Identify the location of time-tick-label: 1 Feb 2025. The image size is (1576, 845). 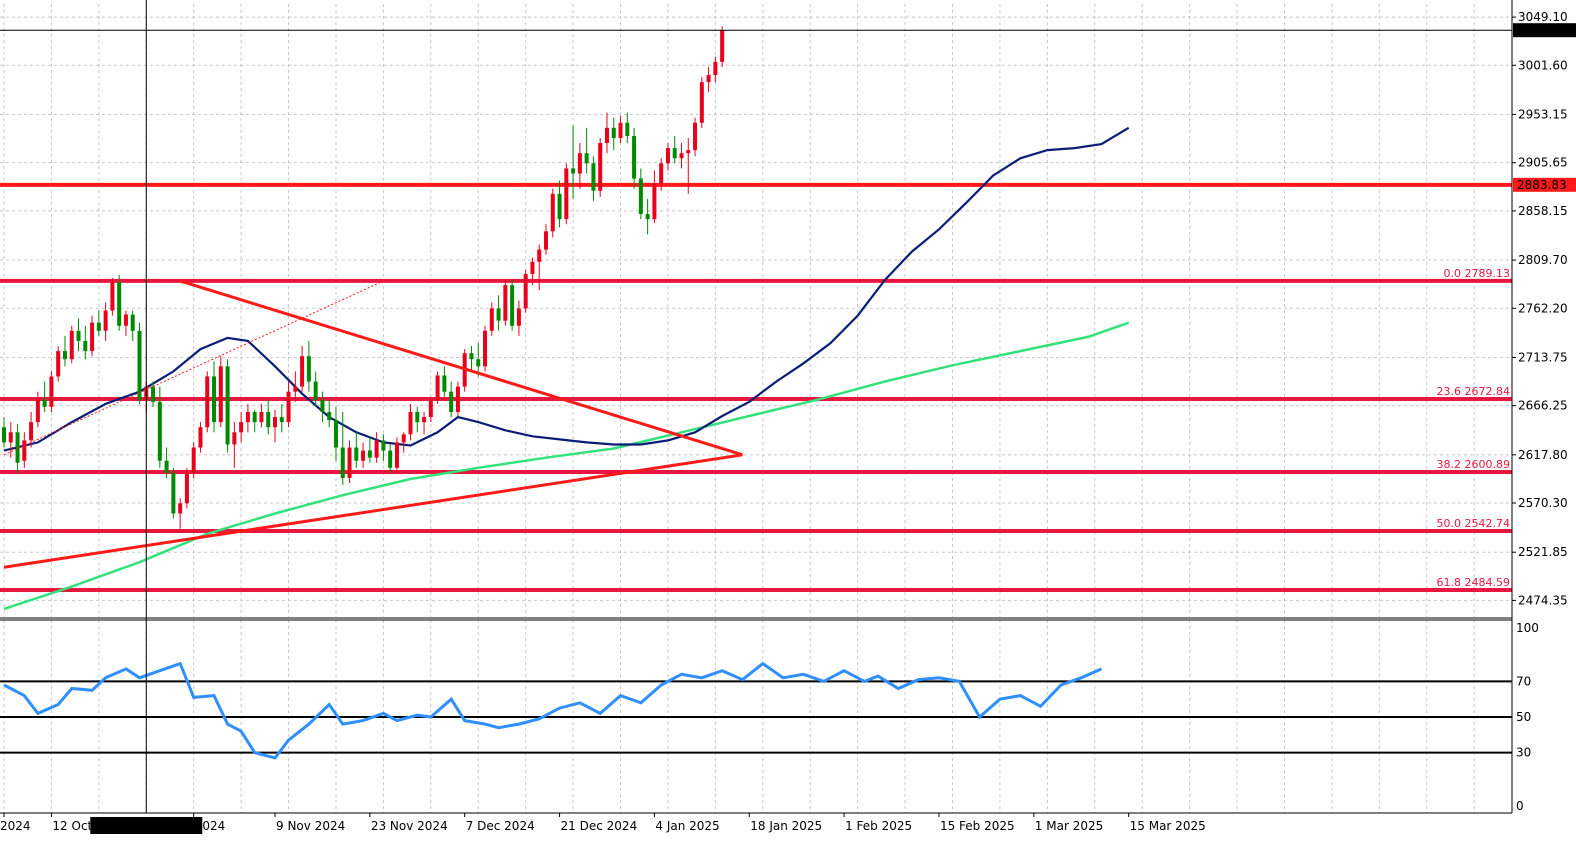
(878, 826).